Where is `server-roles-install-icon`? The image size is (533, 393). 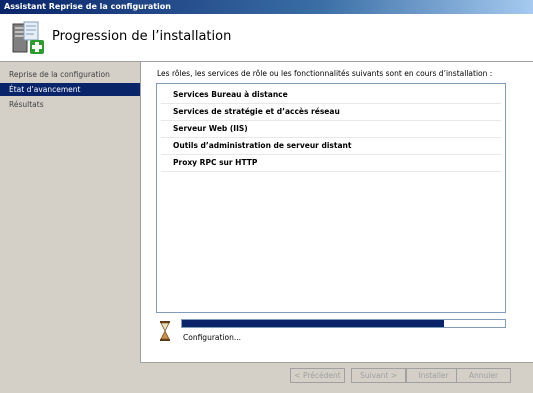 server-roles-install-icon is located at coordinates (28, 37).